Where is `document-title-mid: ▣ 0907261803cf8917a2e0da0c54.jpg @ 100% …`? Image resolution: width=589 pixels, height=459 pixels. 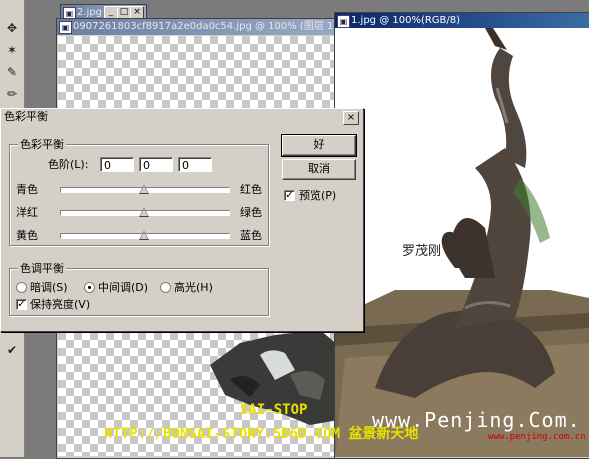
document-title-mid: ▣ 0907261803cf8917a2e0da0c54.jpg @ 100% … is located at coordinates (198, 27).